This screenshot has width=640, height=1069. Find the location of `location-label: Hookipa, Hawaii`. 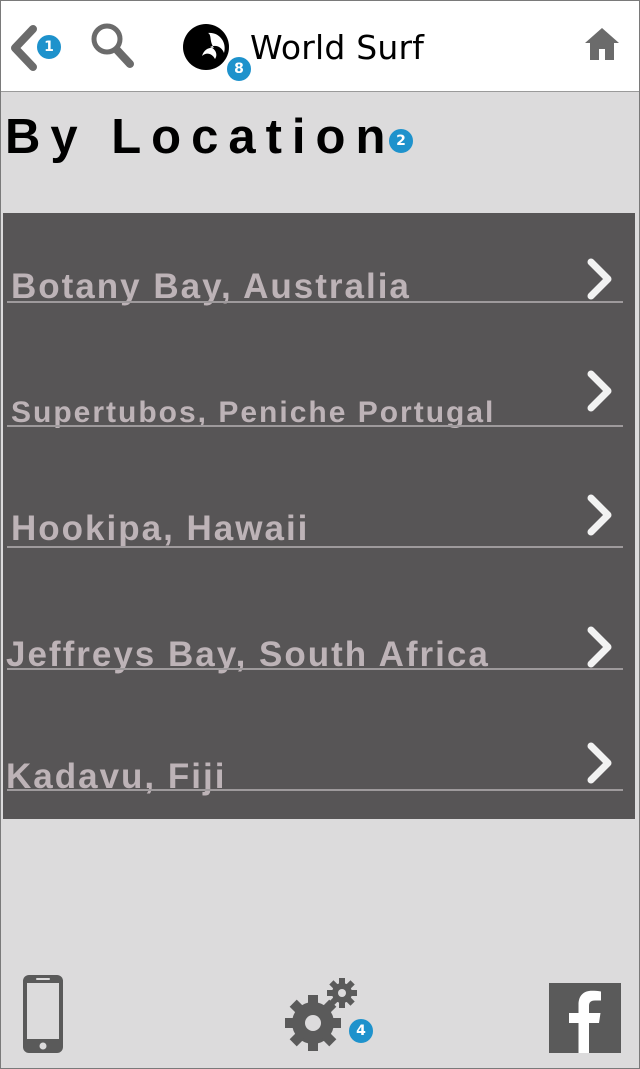

location-label: Hookipa, Hawaii is located at coordinates (160, 528).